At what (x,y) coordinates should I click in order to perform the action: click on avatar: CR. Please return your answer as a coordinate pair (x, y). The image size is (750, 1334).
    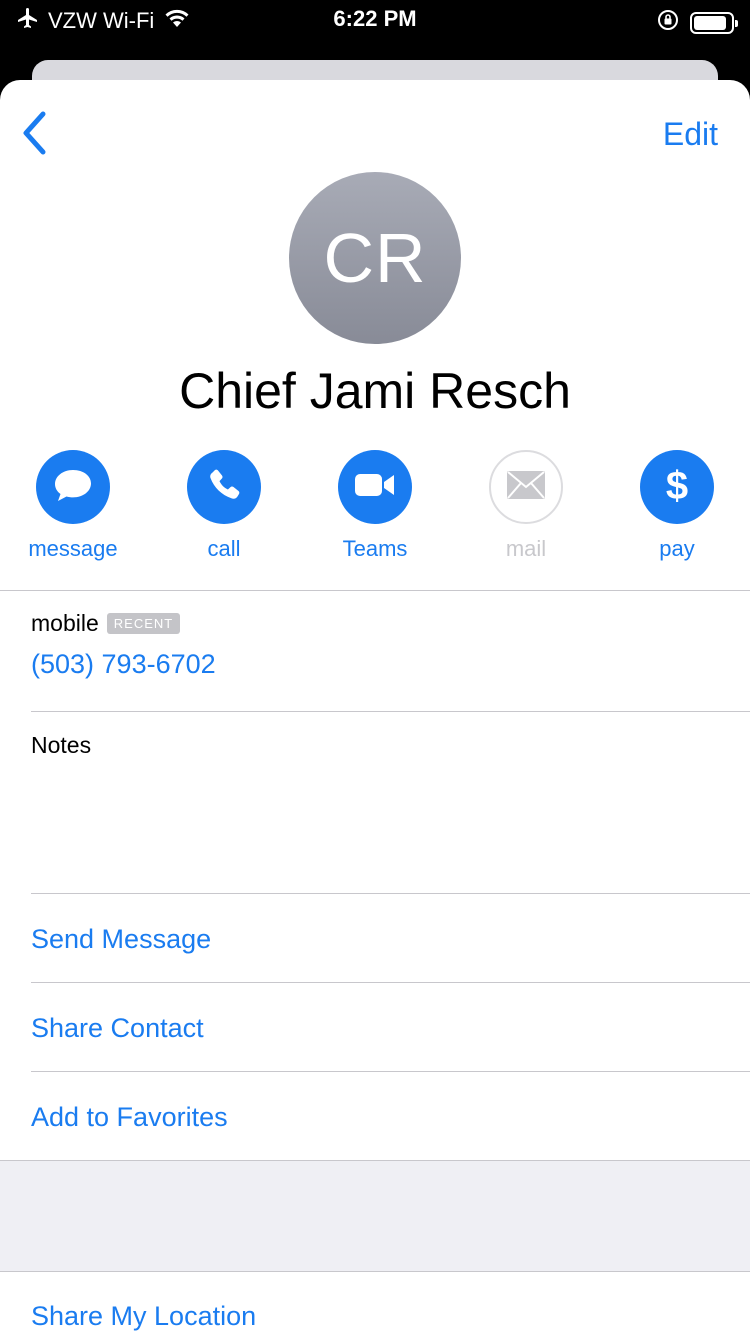
    Looking at the image, I should click on (375, 258).